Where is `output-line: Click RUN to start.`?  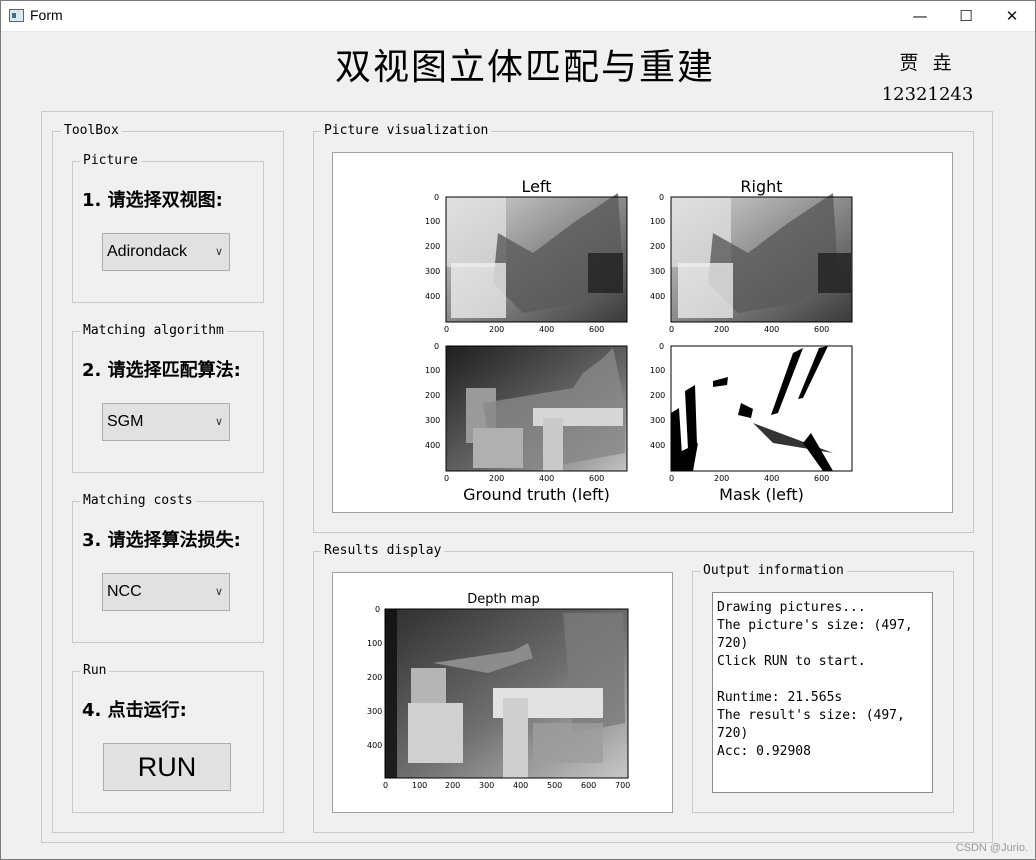
output-line: Click RUN to start. is located at coordinates (791, 661).